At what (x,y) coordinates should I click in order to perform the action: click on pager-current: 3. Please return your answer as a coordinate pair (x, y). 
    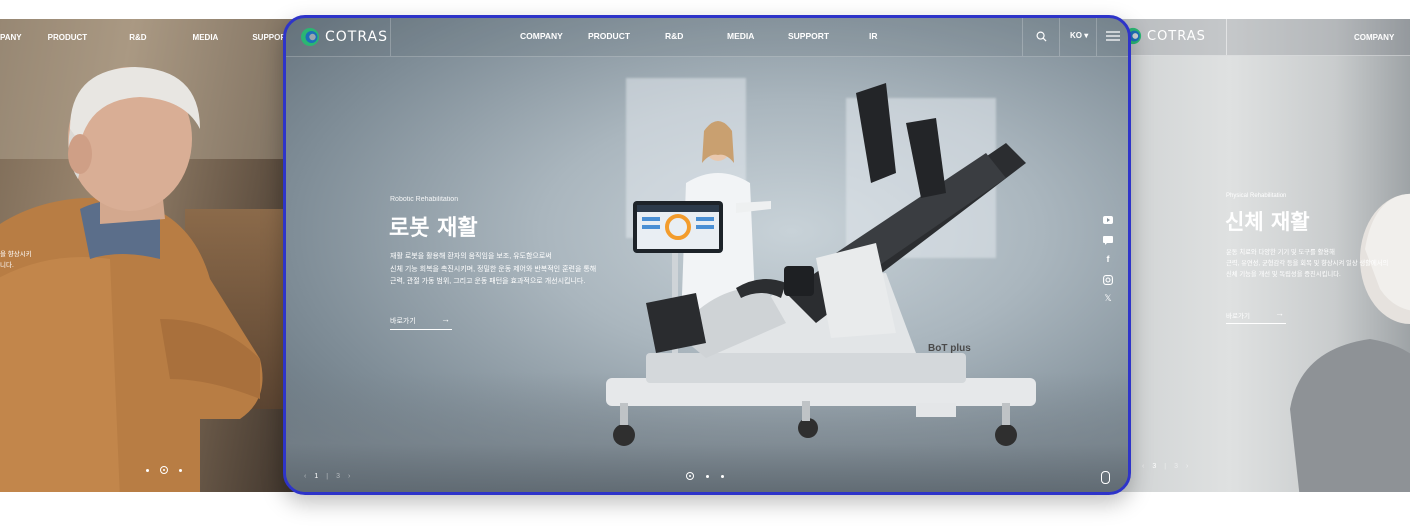
    Looking at the image, I should click on (1154, 466).